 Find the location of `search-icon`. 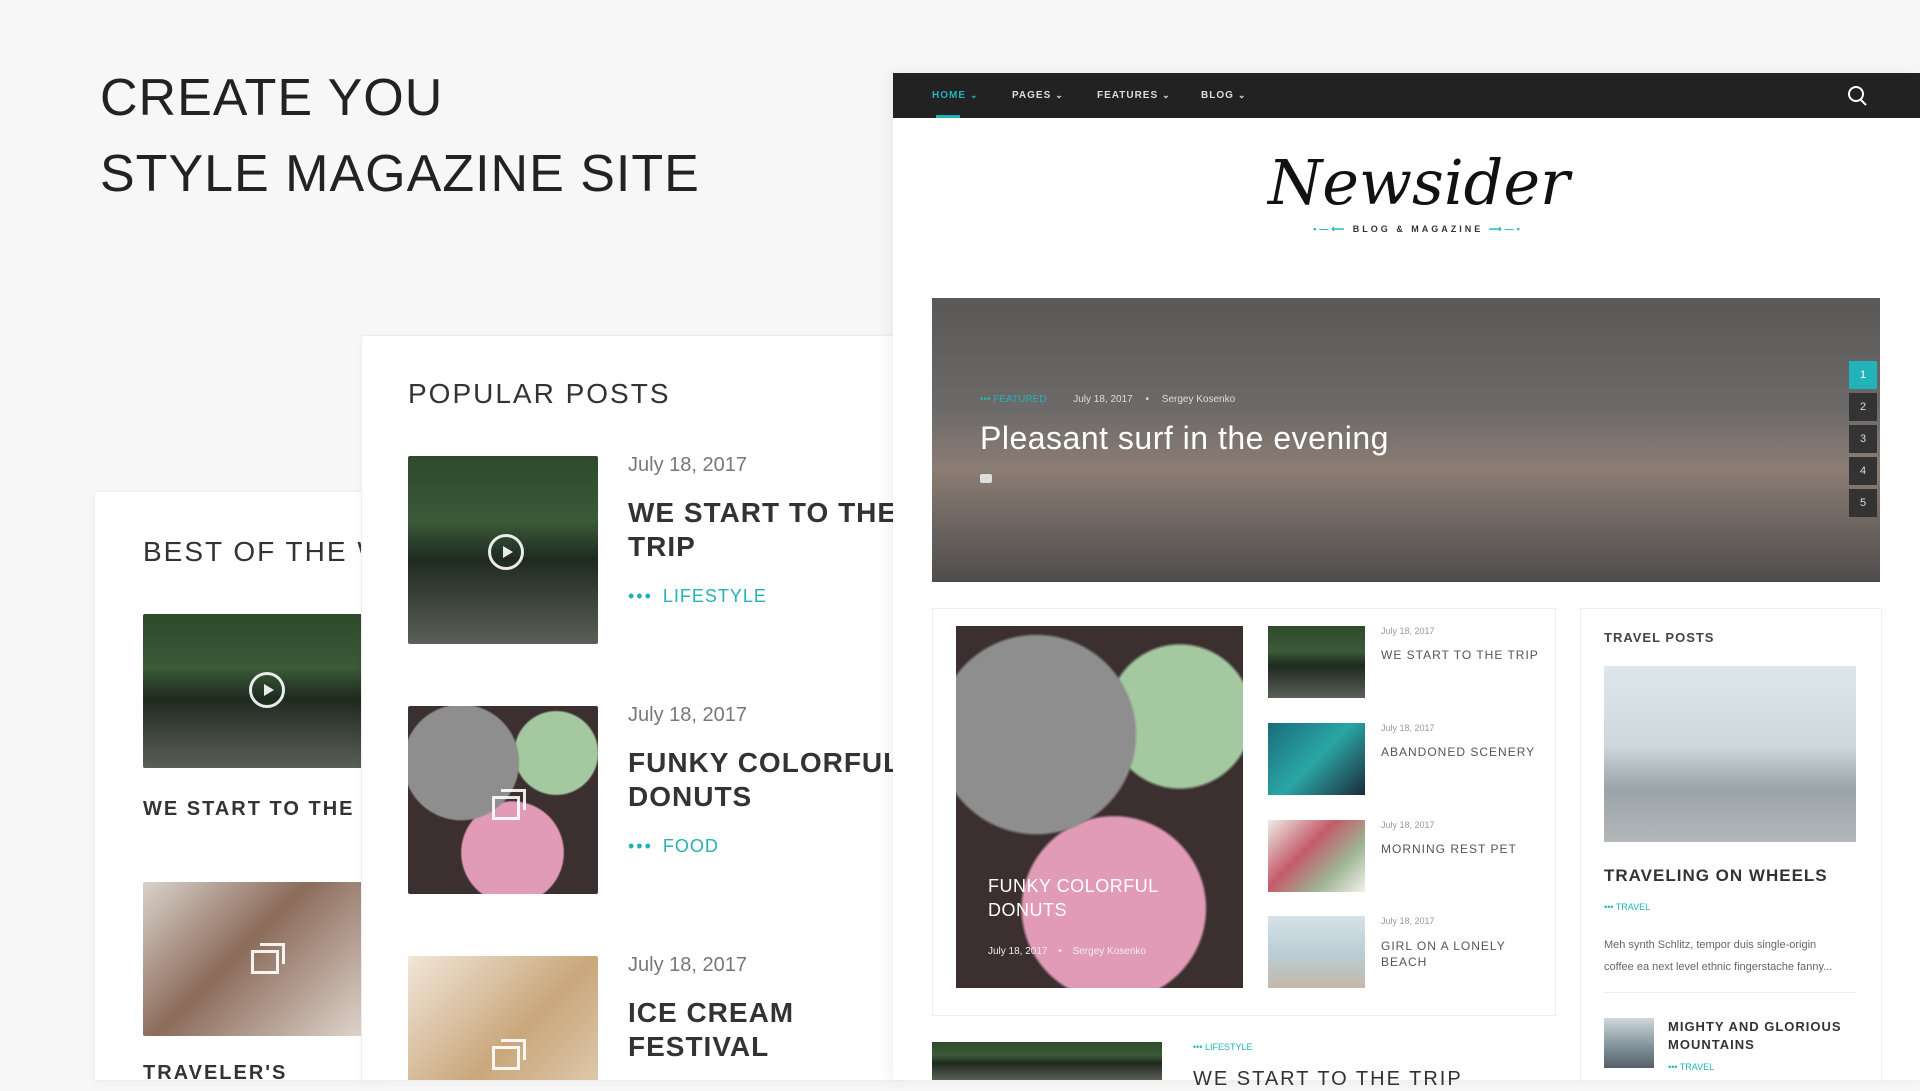

search-icon is located at coordinates (1856, 94).